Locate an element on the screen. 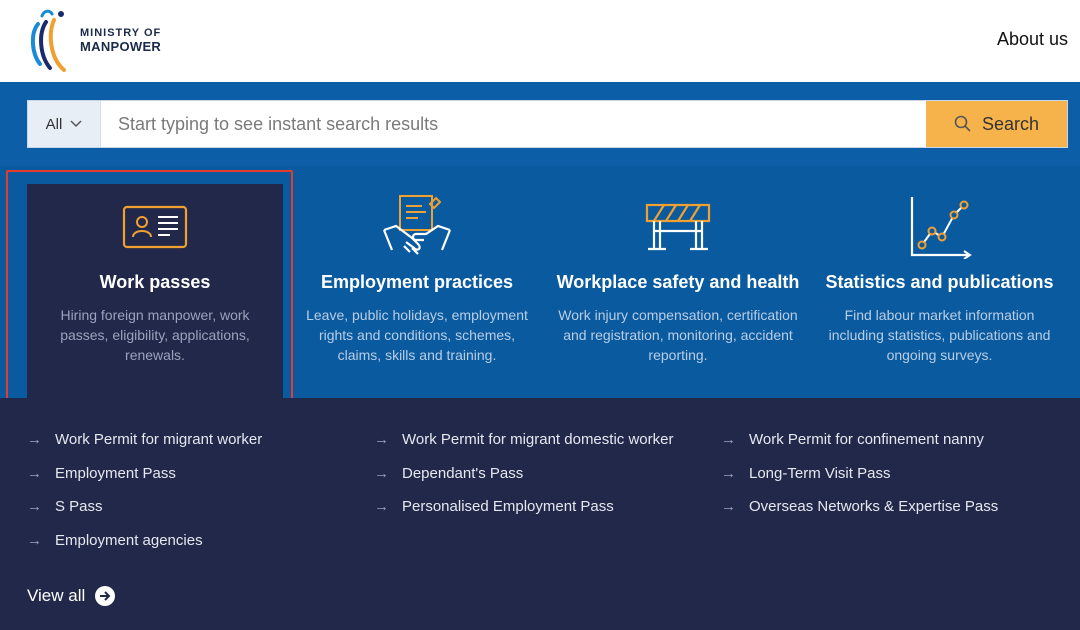 The height and width of the screenshot is (630, 1080). view-all-label: View all is located at coordinates (56, 595).